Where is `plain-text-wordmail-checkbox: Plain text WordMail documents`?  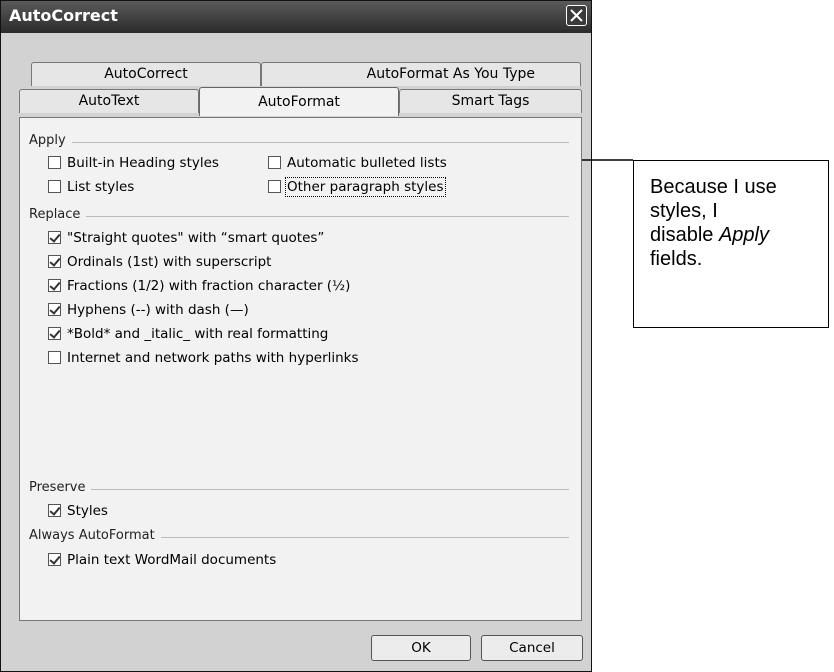 plain-text-wordmail-checkbox: Plain text WordMail documents is located at coordinates (162, 561).